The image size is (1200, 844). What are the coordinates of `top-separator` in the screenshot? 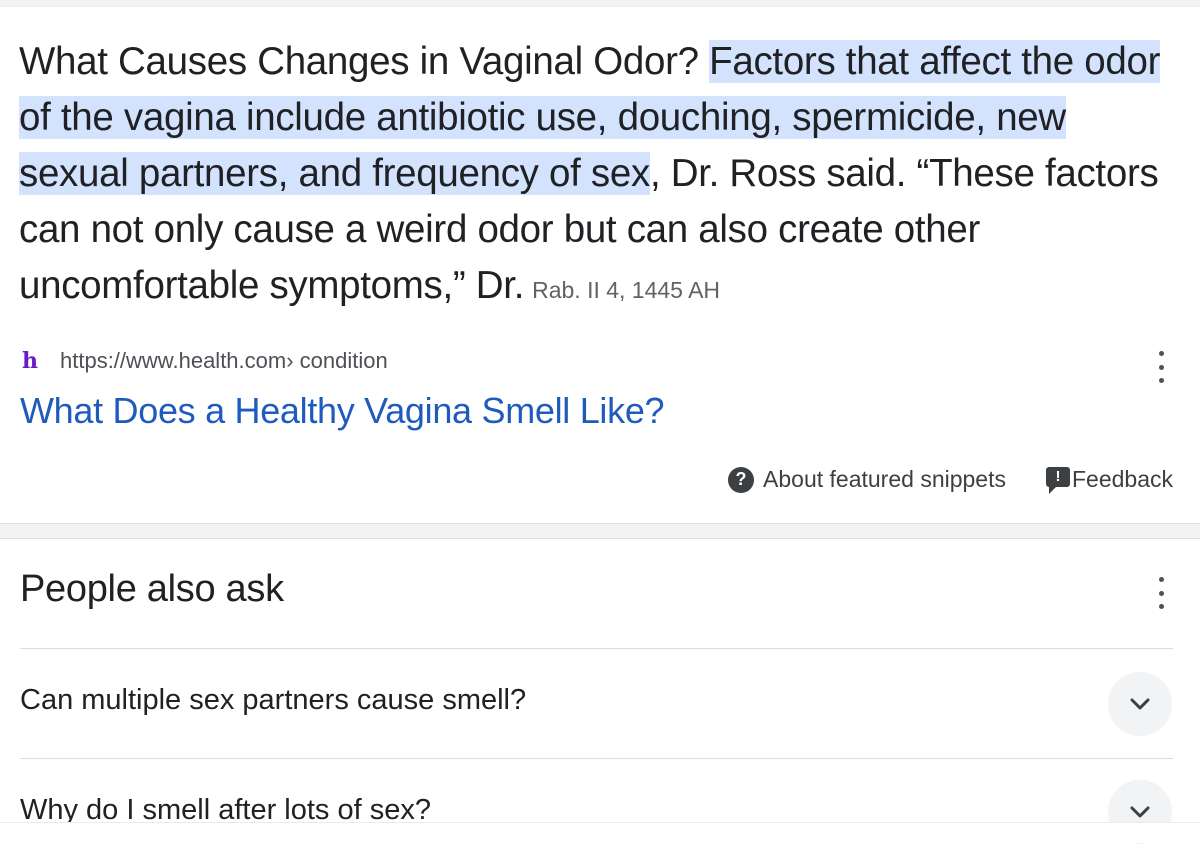 It's located at (600, 3).